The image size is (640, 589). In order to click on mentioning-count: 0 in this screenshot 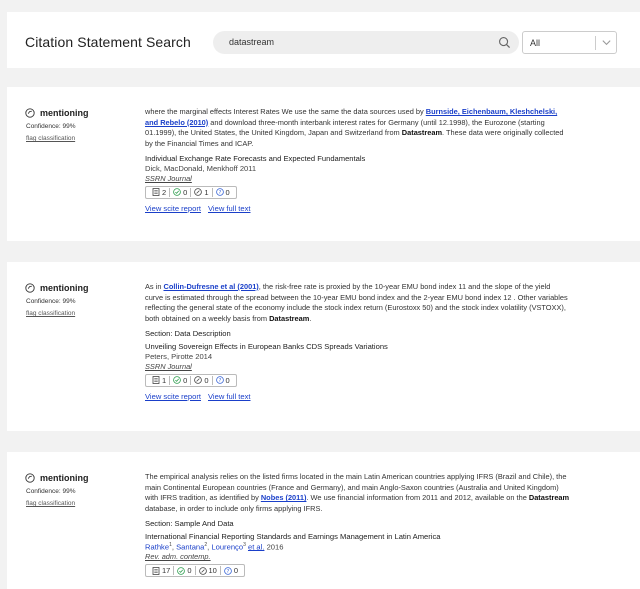, I will do `click(201, 380)`.